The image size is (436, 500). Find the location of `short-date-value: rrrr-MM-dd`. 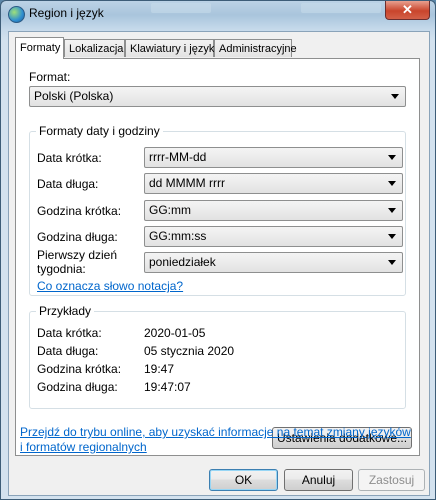

short-date-value: rrrr-MM-dd is located at coordinates (178, 157).